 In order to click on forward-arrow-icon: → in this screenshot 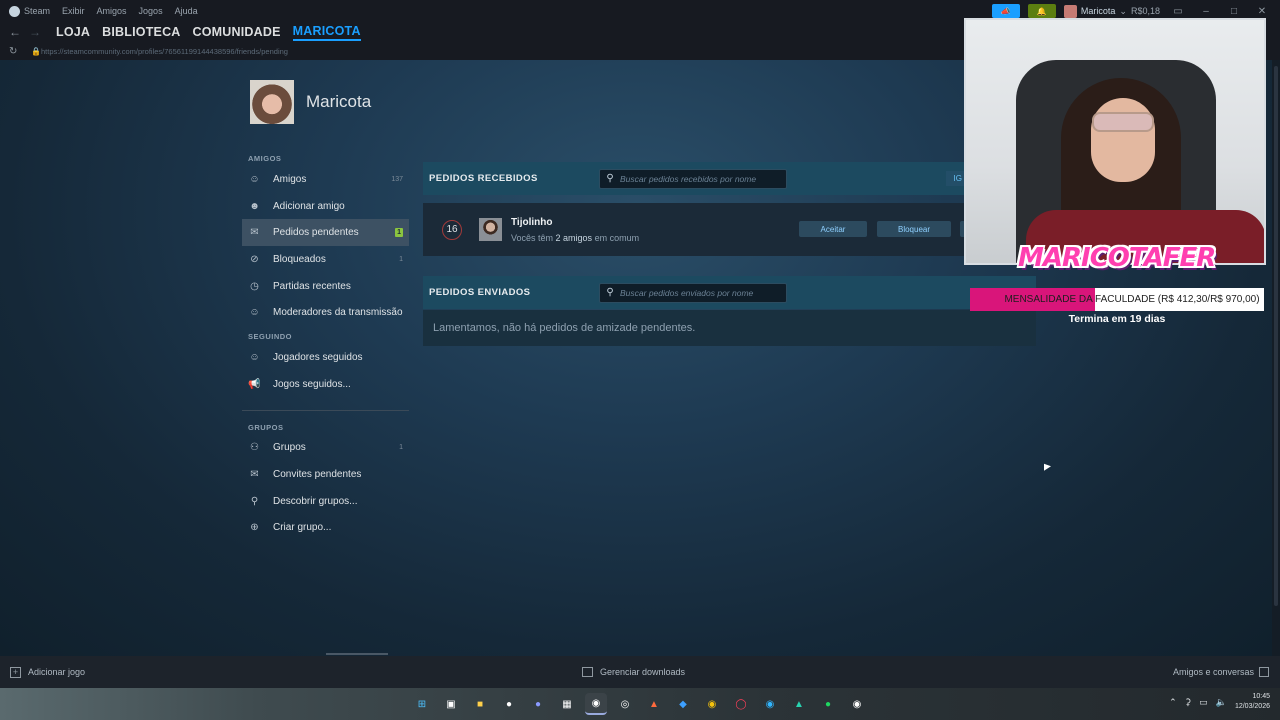, I will do `click(35, 32)`.